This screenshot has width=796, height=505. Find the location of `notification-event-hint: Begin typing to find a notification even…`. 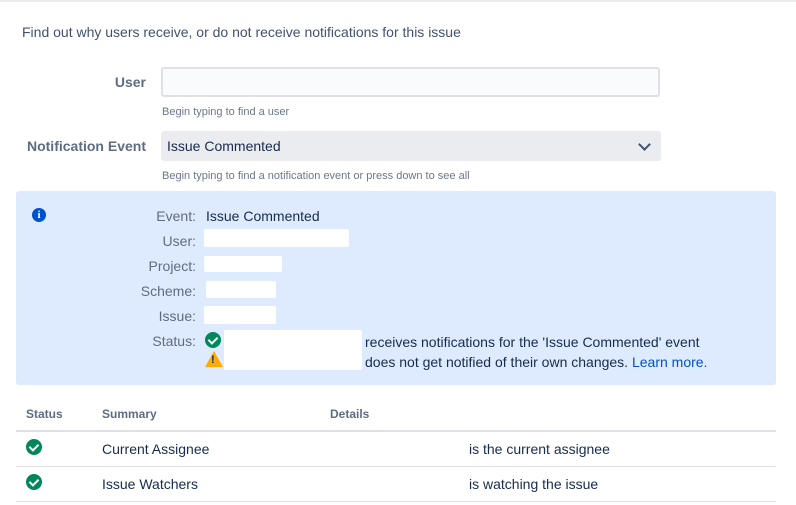

notification-event-hint: Begin typing to find a notification even… is located at coordinates (316, 176).